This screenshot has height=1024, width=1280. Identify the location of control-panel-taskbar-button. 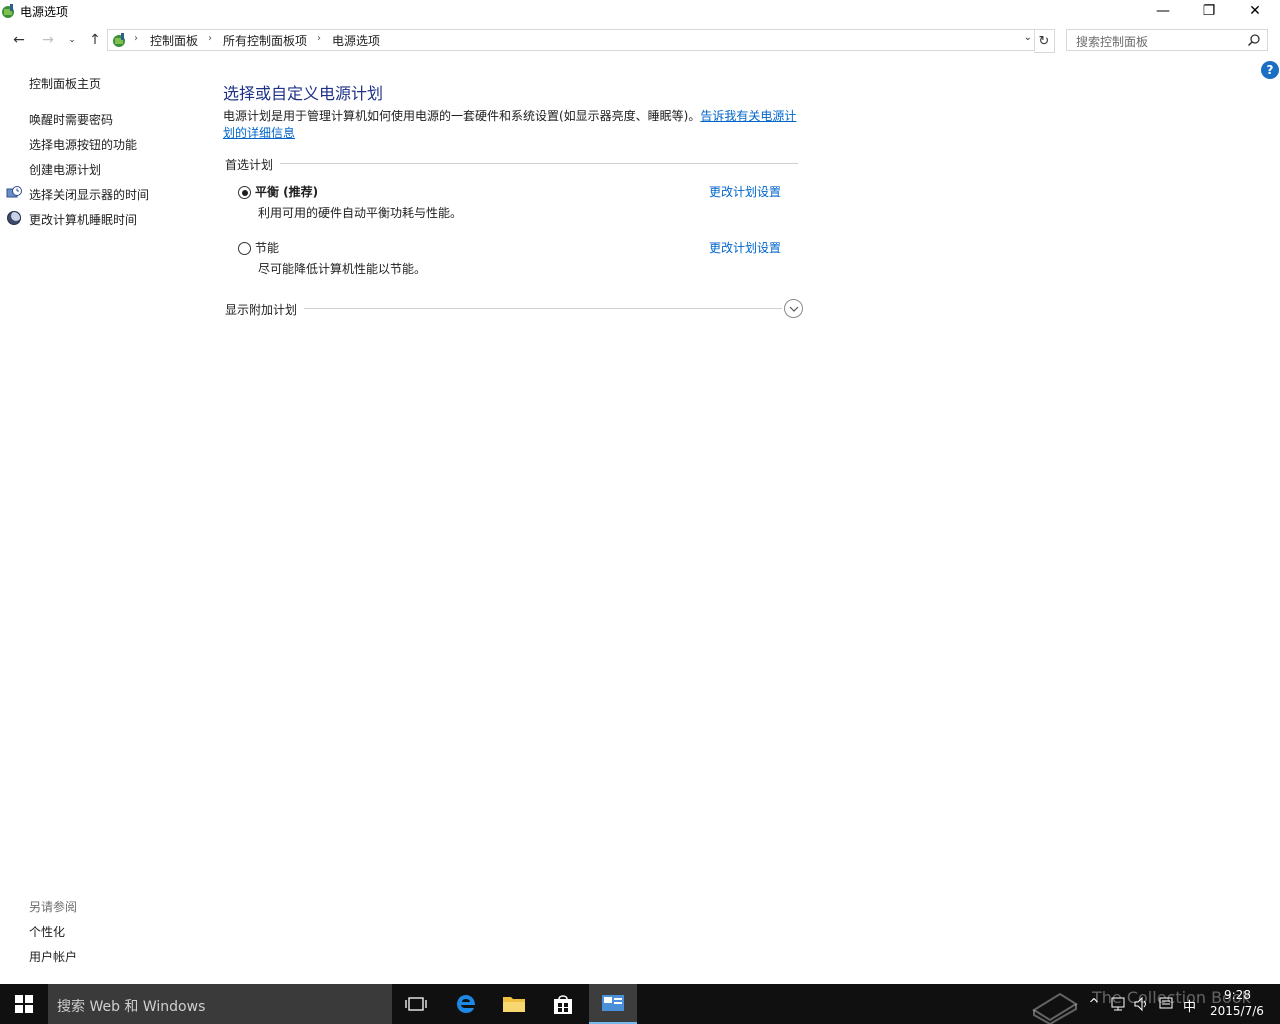
(613, 1004).